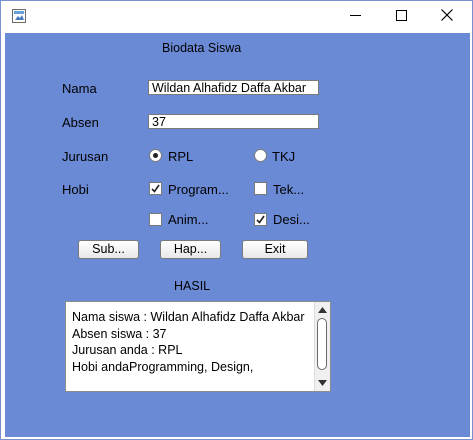 The width and height of the screenshot is (473, 440). What do you see at coordinates (233, 121) in the screenshot?
I see `absen-input: 37` at bounding box center [233, 121].